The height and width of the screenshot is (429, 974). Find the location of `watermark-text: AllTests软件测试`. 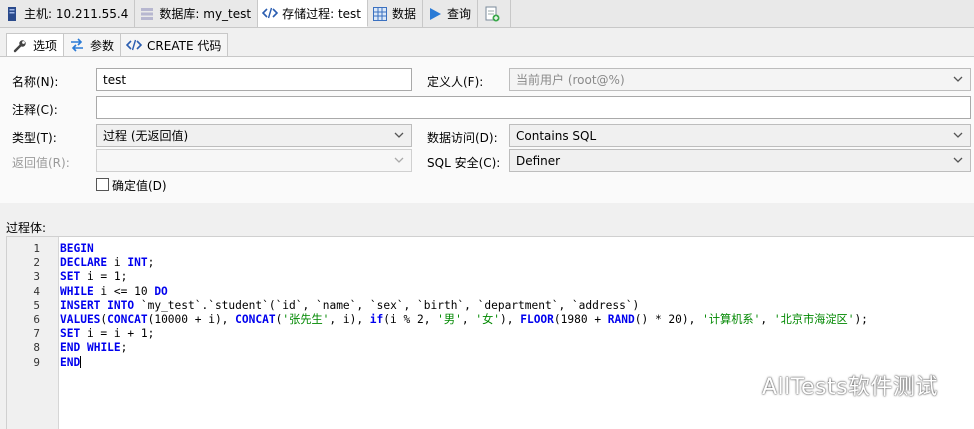

watermark-text: AllTests软件测试 is located at coordinates (850, 387).